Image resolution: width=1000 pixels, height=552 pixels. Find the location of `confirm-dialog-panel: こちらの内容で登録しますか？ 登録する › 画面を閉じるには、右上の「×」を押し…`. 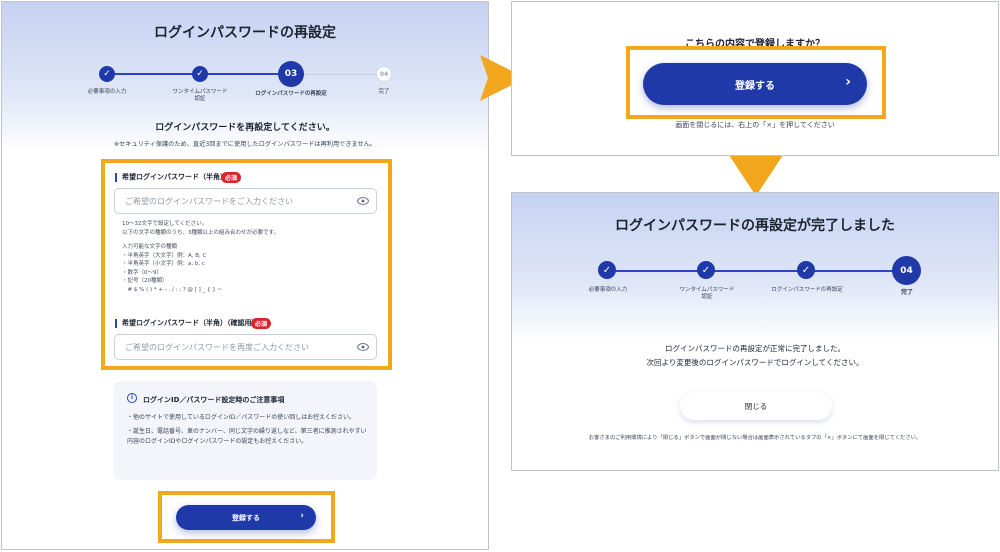

confirm-dialog-panel: こちらの内容で登録しますか？ 登録する › 画面を閉じるには、右上の「×」を押し… is located at coordinates (755, 78).